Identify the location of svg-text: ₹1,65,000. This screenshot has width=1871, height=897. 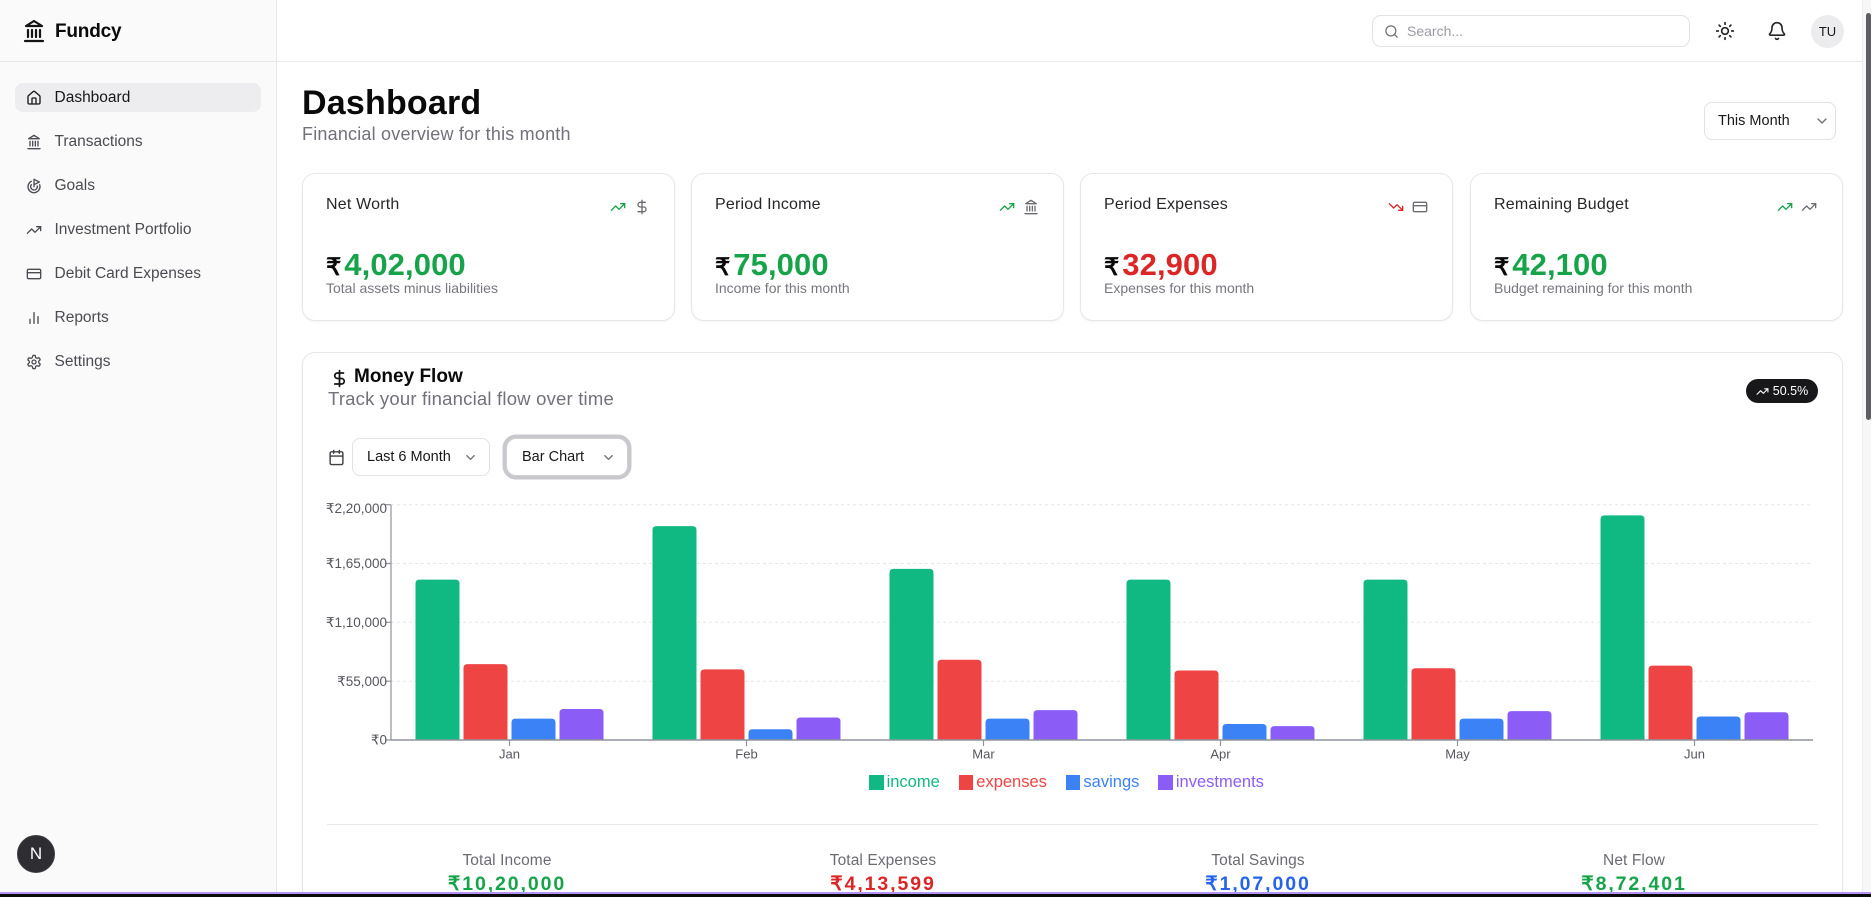
(356, 563).